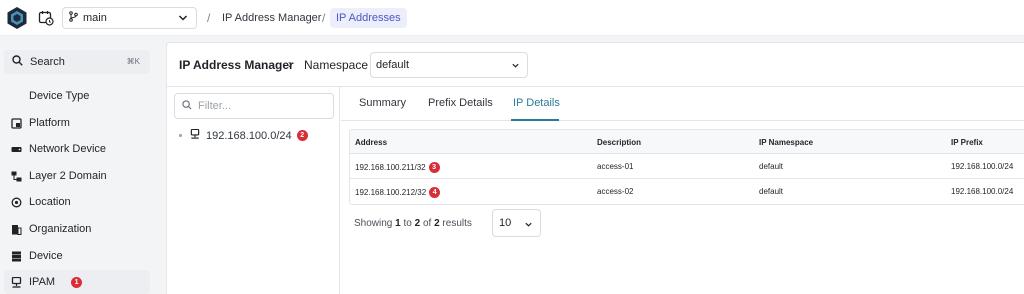  I want to click on sidebar-item-layer-2-domain: Layer 2 Domain, so click(77, 176).